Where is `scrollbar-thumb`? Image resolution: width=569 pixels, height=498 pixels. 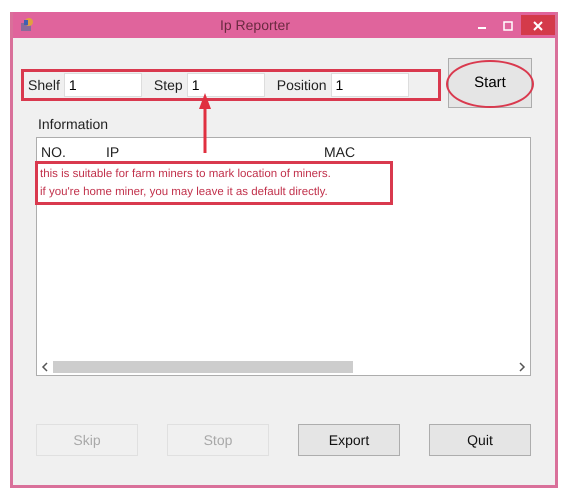 scrollbar-thumb is located at coordinates (203, 367).